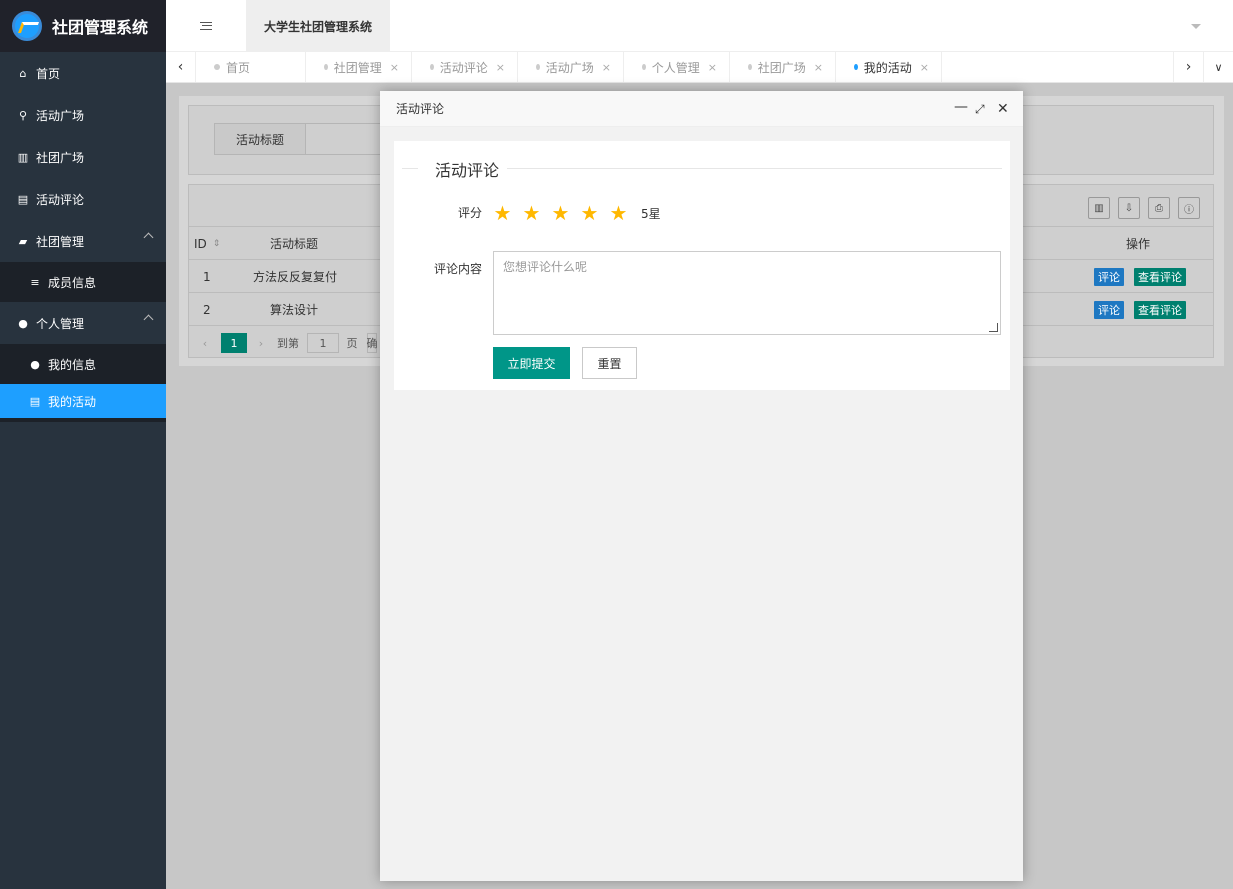 The image size is (1233, 889). What do you see at coordinates (288, 343) in the screenshot?
I see `goto-label: 到第` at bounding box center [288, 343].